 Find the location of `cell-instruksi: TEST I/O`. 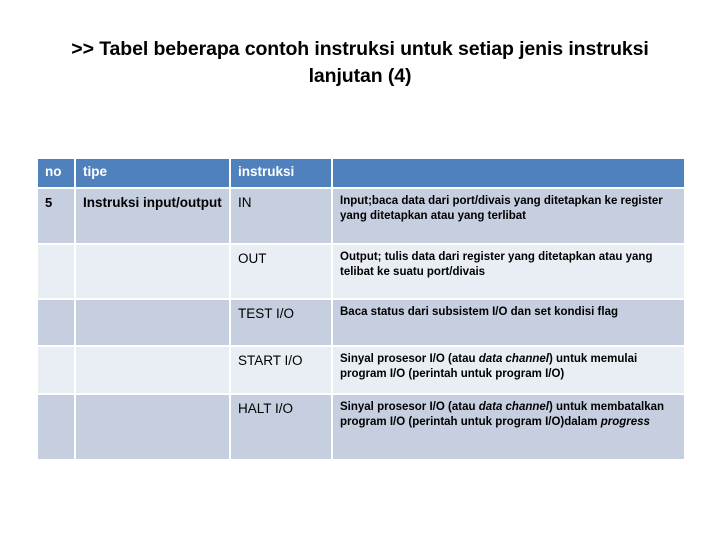

cell-instruksi: TEST I/O is located at coordinates (281, 322).